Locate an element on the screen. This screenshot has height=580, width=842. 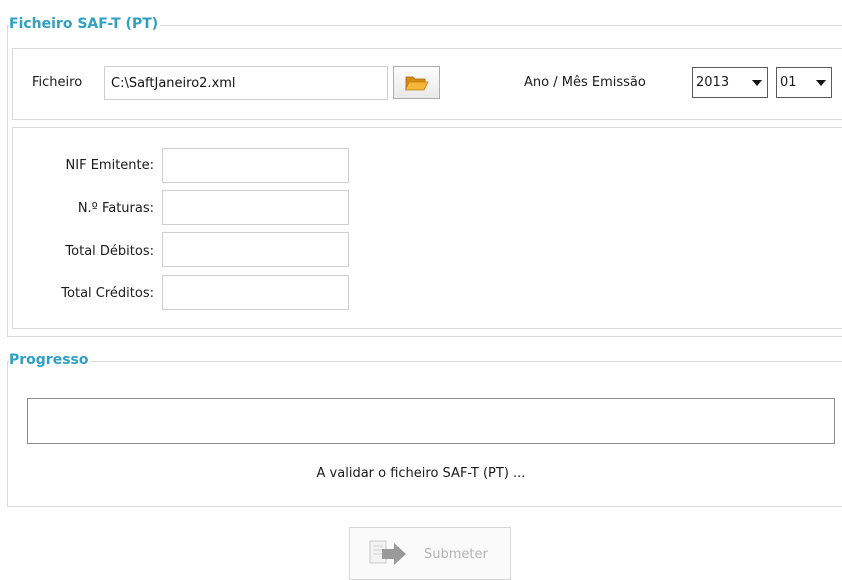
total-debitos-label: Total Débitos: is located at coordinates (109, 251).